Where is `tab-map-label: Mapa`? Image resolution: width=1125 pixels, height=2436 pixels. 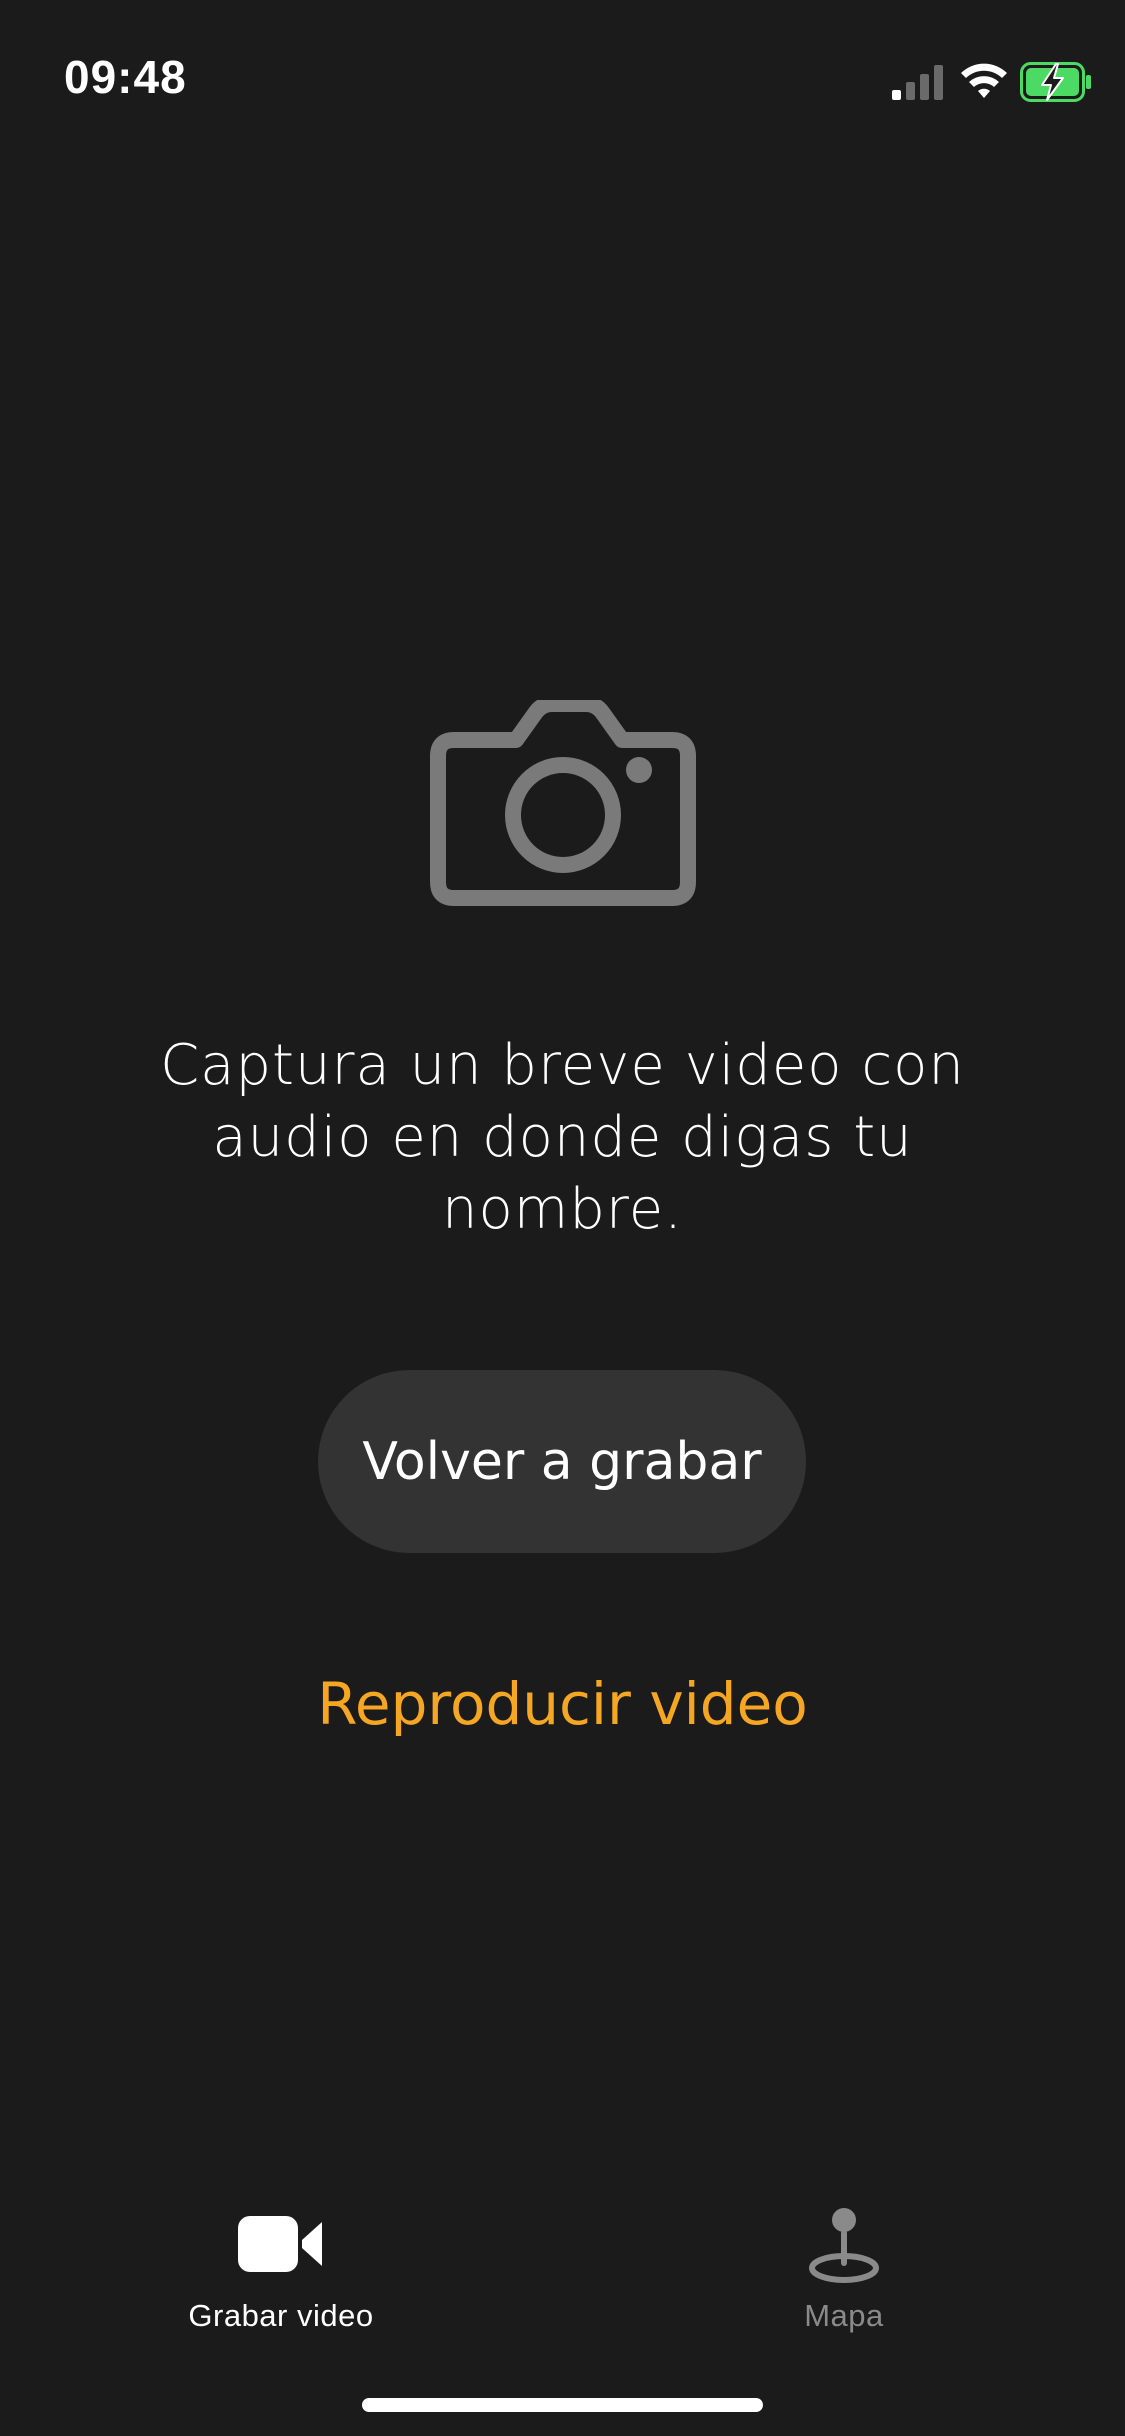 tab-map-label: Mapa is located at coordinates (844, 2315).